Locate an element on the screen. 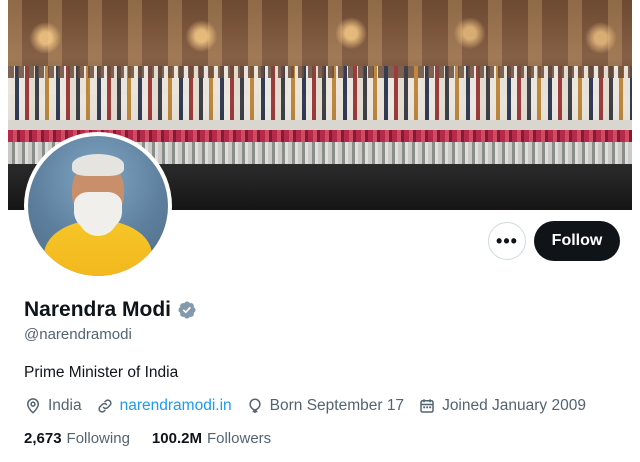  avatar-photo is located at coordinates (98, 206).